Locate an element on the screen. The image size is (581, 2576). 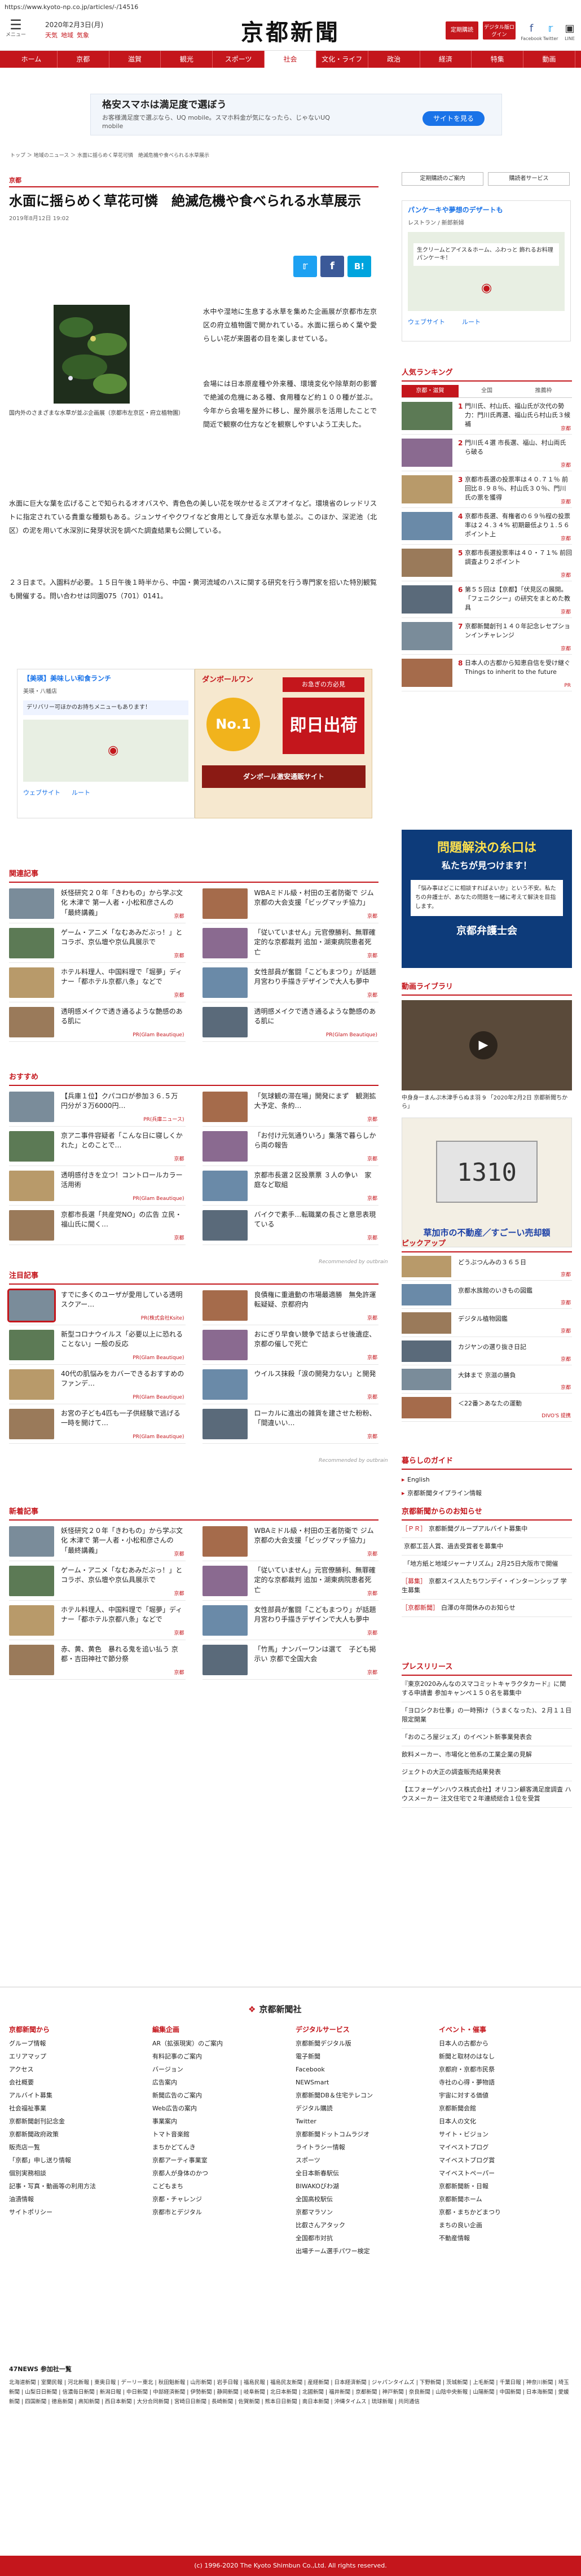
pickup-item: 大鉢まで 京滋の勝負 京都 is located at coordinates (487, 1379).